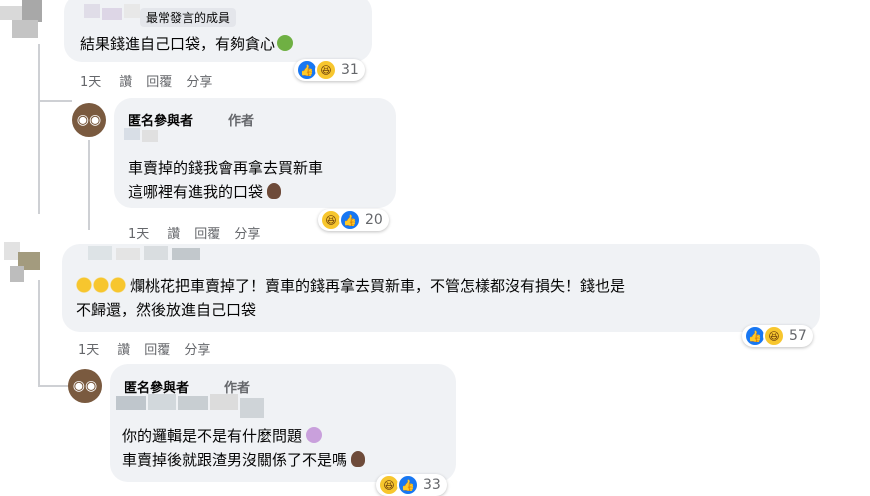  What do you see at coordinates (187, 44) in the screenshot?
I see `comment-text: 結果錢進自己口袋，有夠貪心` at bounding box center [187, 44].